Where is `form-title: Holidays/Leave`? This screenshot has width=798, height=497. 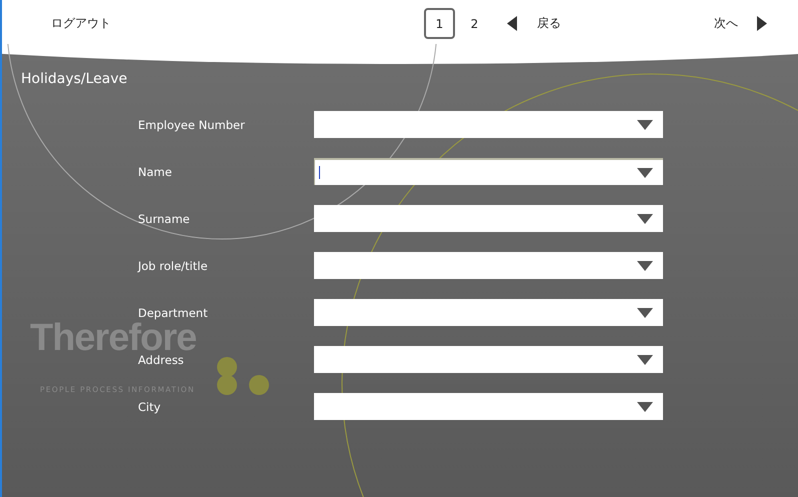 form-title: Holidays/Leave is located at coordinates (74, 79).